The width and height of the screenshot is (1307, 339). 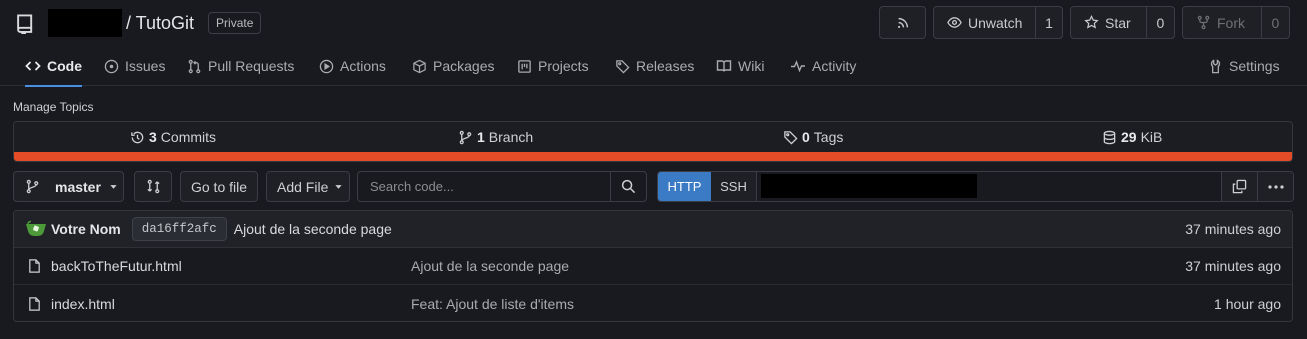 I want to click on file-name: backToTheFutur.html, so click(x=116, y=266).